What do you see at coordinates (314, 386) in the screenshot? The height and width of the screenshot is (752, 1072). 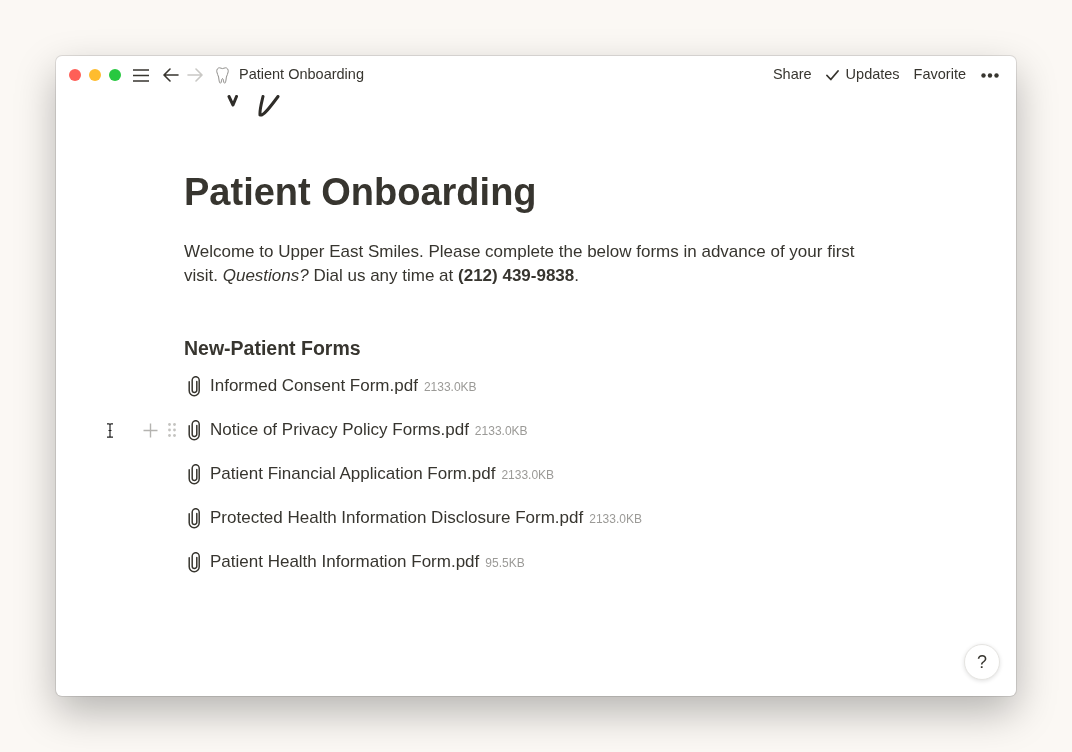 I see `file-name-link: Informed Consent Form.pdf` at bounding box center [314, 386].